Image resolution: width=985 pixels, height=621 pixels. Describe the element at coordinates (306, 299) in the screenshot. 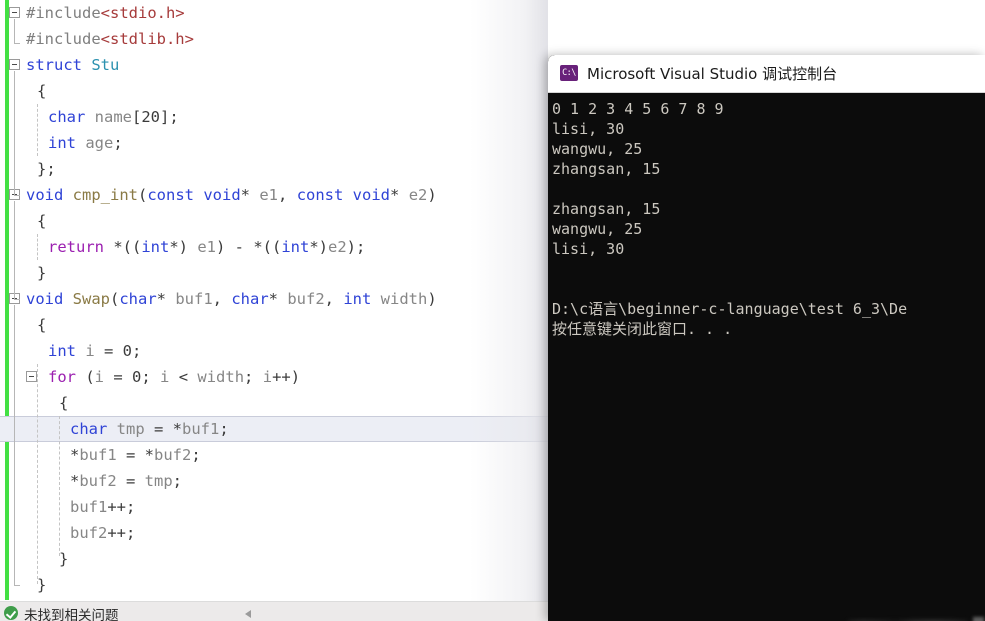

I see `code-token: buf2` at that location.